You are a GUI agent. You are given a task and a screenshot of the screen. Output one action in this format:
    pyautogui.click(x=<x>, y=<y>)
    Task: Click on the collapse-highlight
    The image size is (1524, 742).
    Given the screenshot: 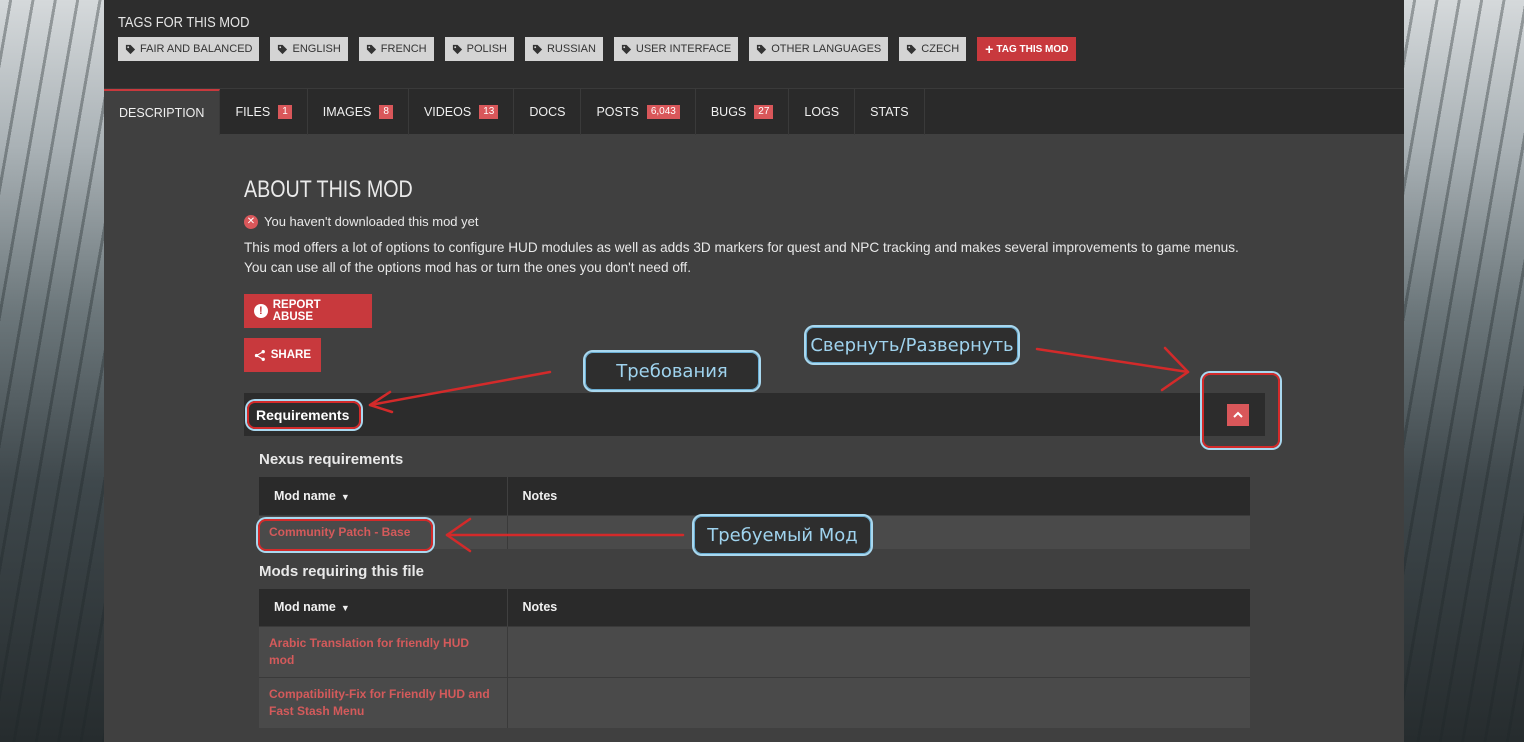 What is the action you would take?
    pyautogui.click(x=1241, y=410)
    